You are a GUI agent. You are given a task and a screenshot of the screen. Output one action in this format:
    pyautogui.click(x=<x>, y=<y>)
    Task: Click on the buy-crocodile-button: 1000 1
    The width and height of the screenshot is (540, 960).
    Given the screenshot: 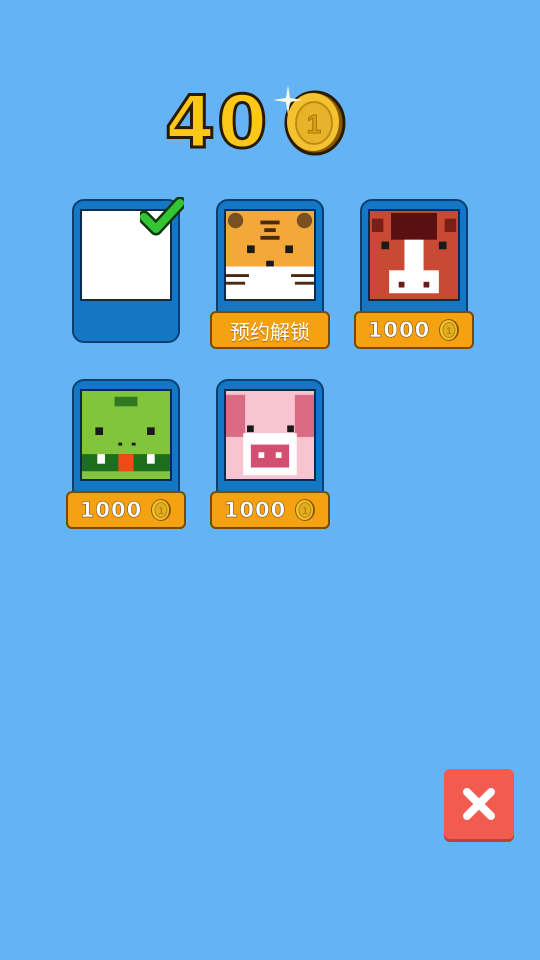 What is the action you would take?
    pyautogui.click(x=126, y=510)
    